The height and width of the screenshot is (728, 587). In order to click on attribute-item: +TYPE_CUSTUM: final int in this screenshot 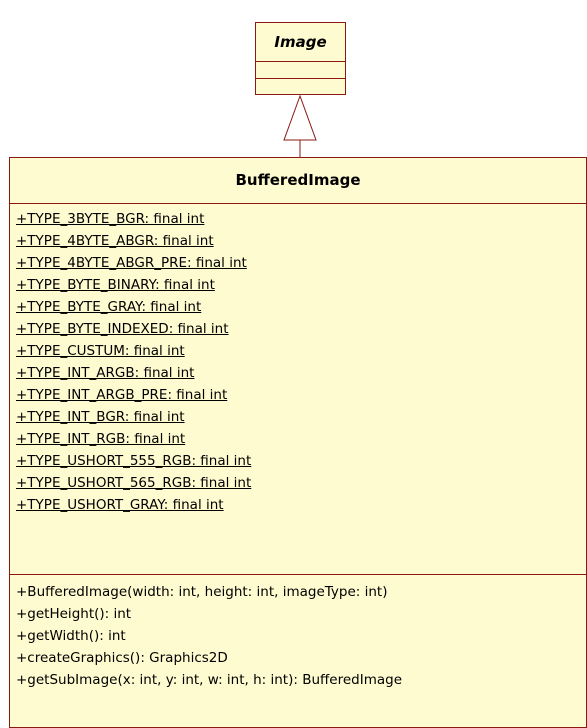, I will do `click(100, 351)`.